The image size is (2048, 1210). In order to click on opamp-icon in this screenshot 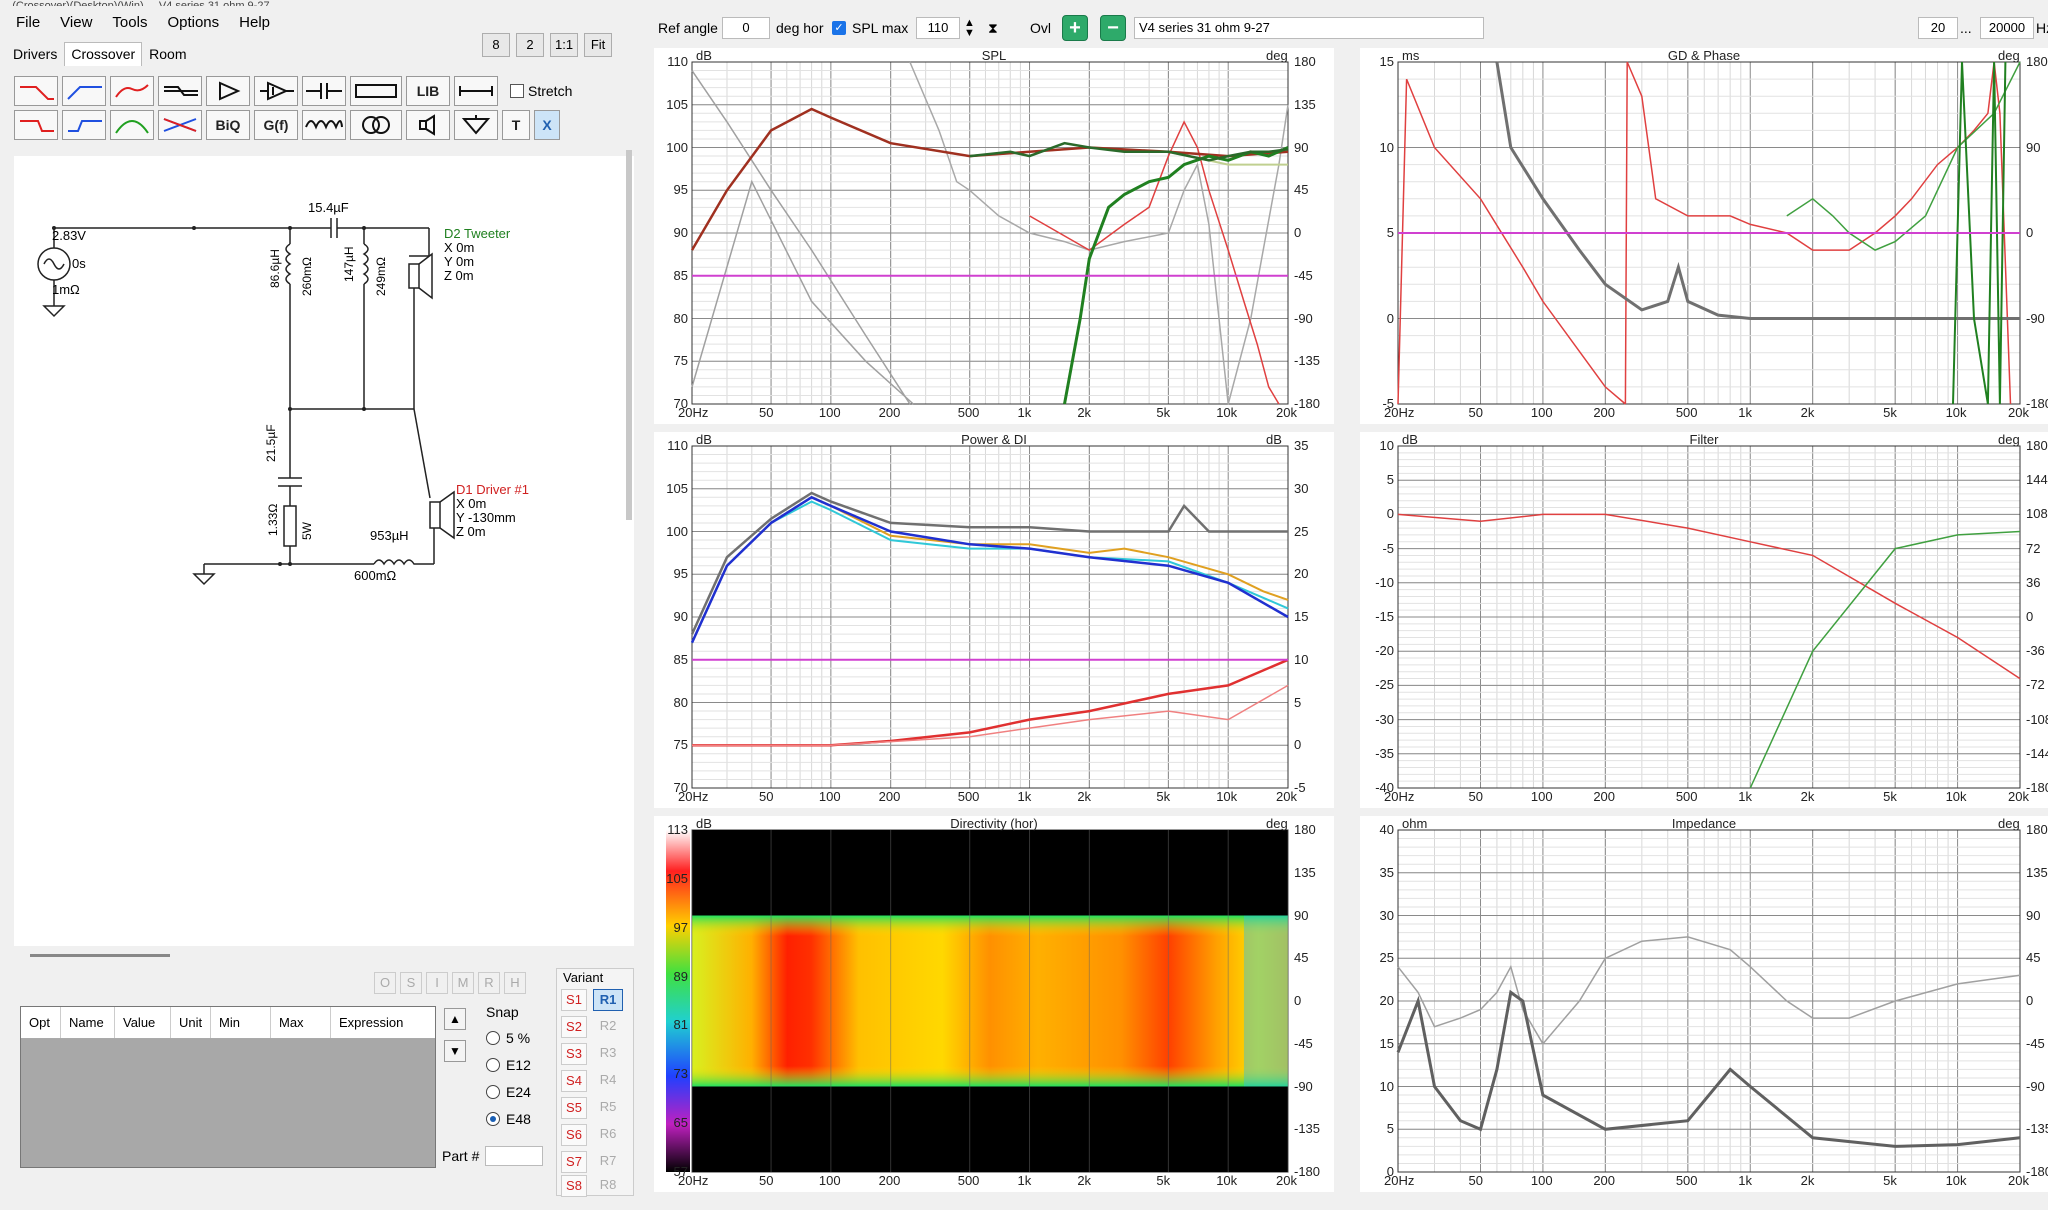, I will do `click(276, 91)`.